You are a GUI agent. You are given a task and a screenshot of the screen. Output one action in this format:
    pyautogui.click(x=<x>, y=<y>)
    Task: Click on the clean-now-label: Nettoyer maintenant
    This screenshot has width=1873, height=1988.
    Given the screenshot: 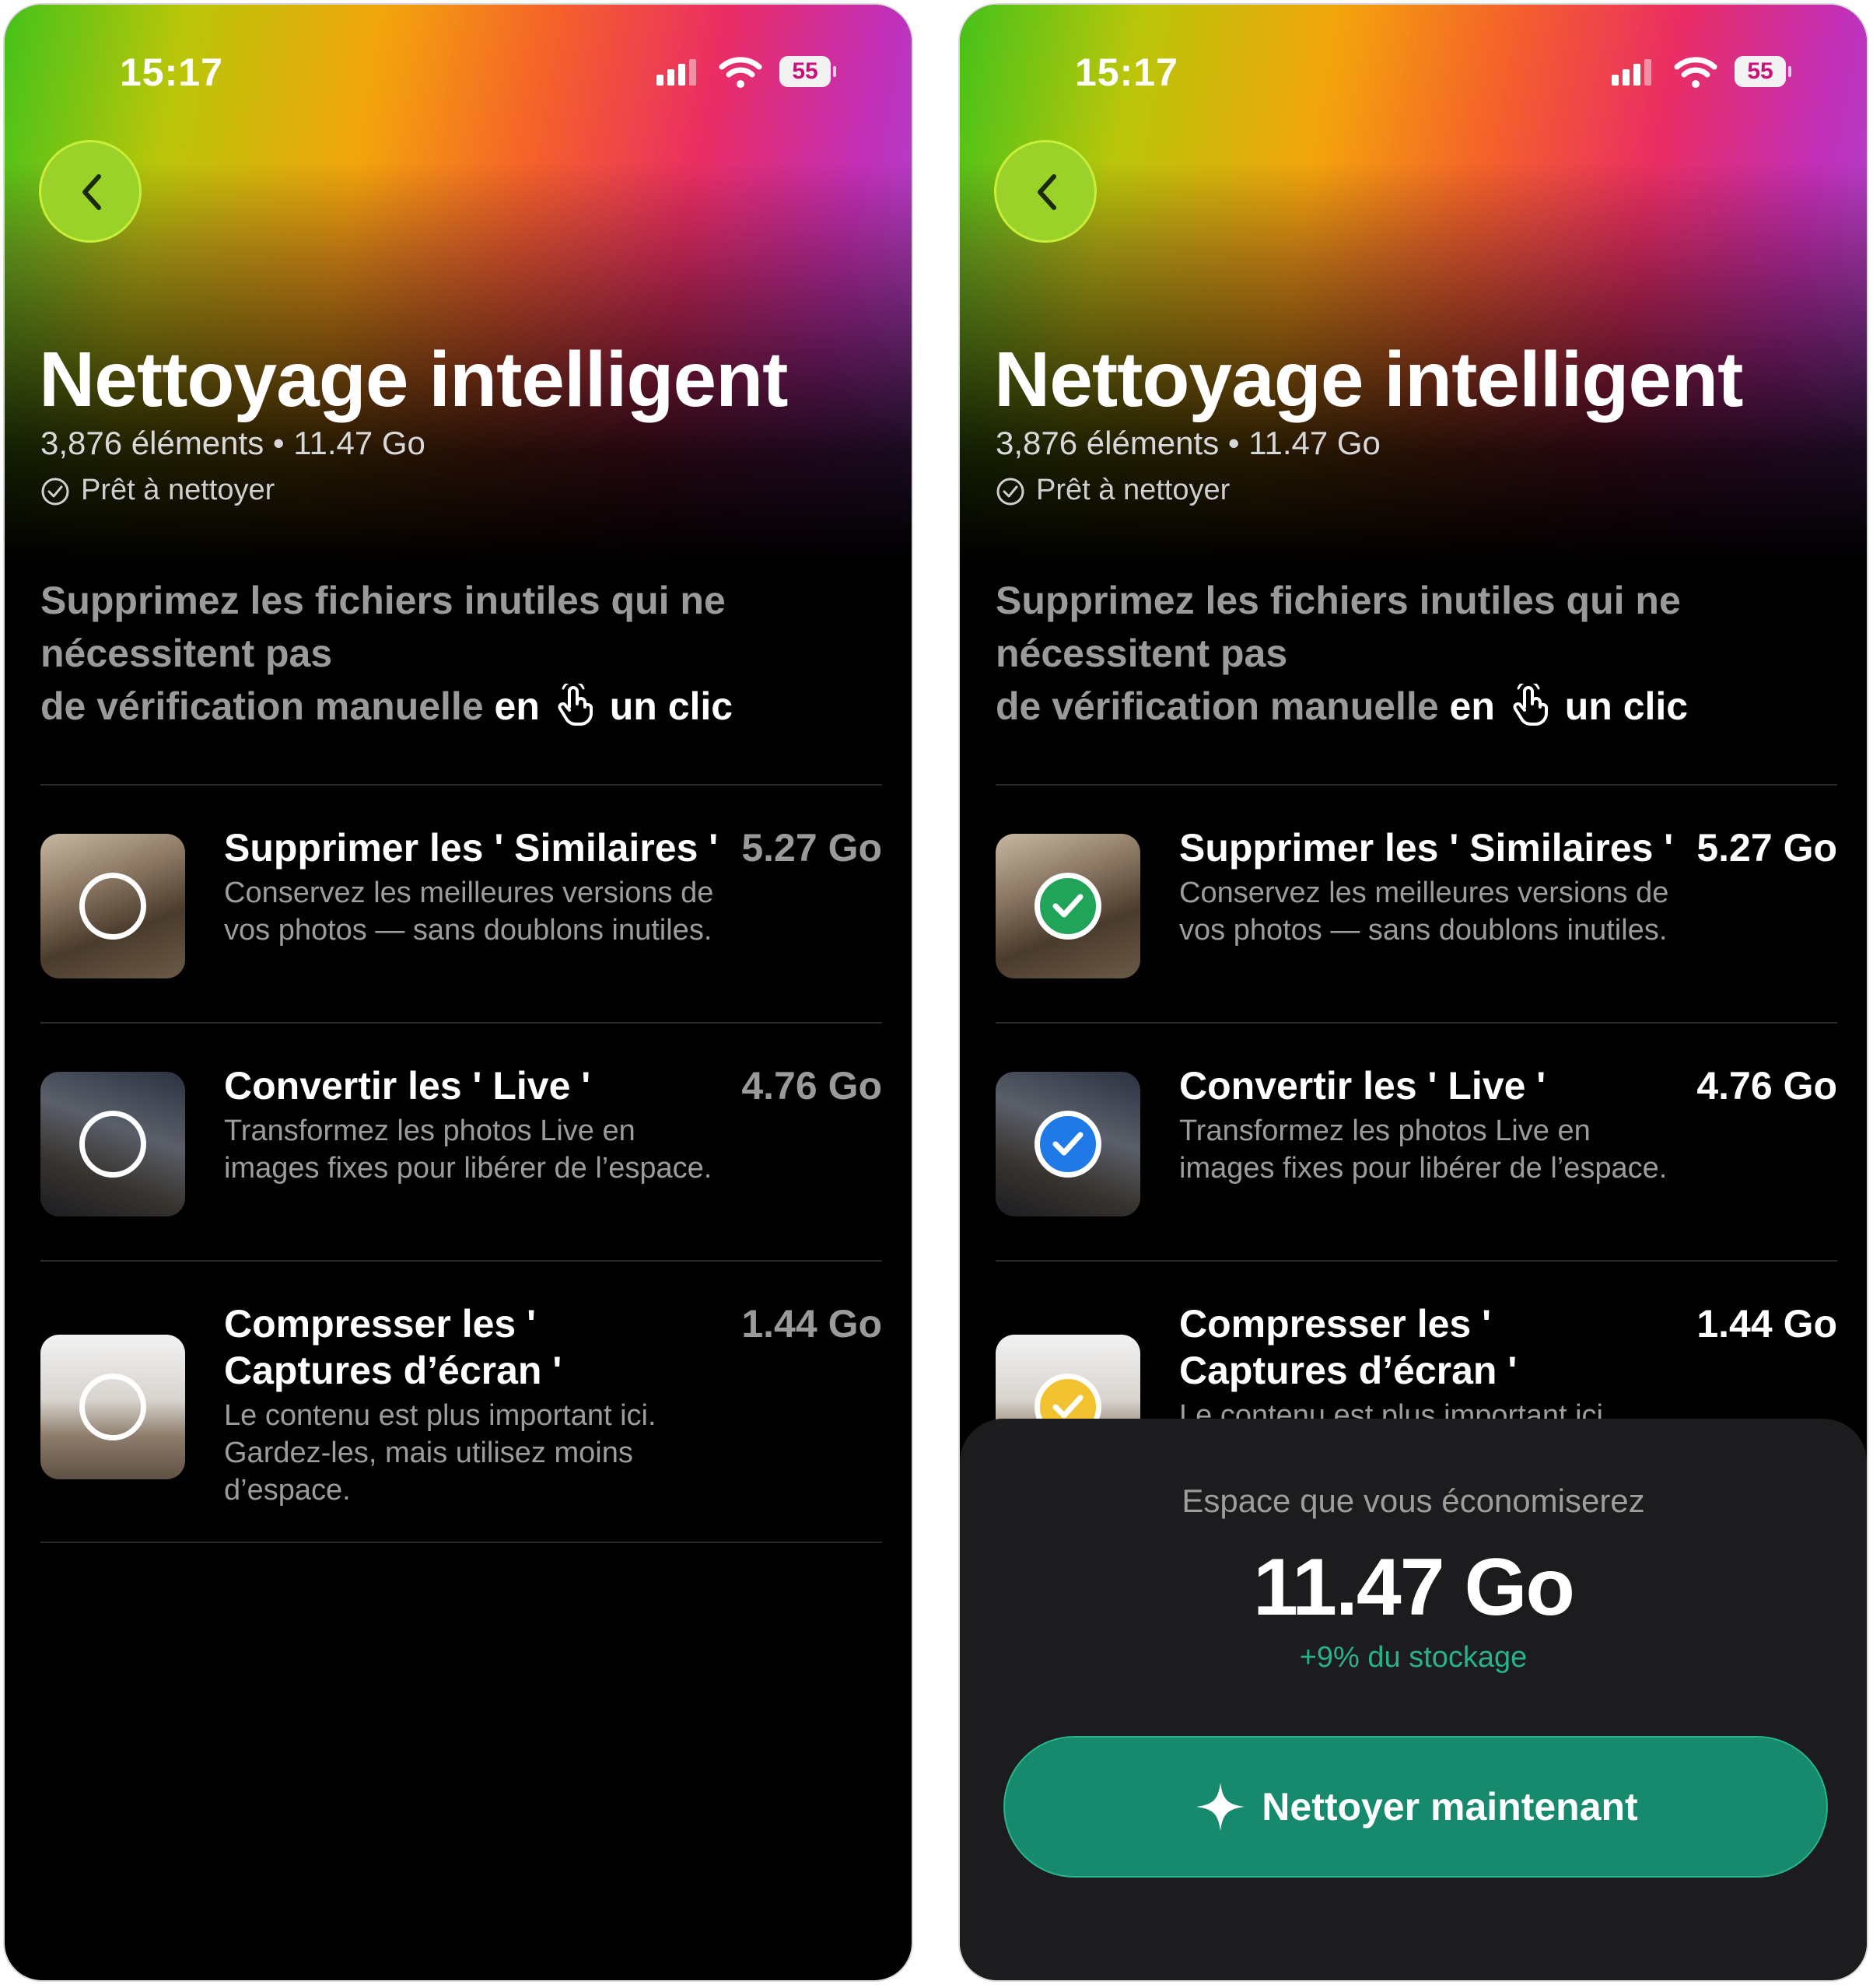 What is the action you would take?
    pyautogui.click(x=1450, y=1807)
    